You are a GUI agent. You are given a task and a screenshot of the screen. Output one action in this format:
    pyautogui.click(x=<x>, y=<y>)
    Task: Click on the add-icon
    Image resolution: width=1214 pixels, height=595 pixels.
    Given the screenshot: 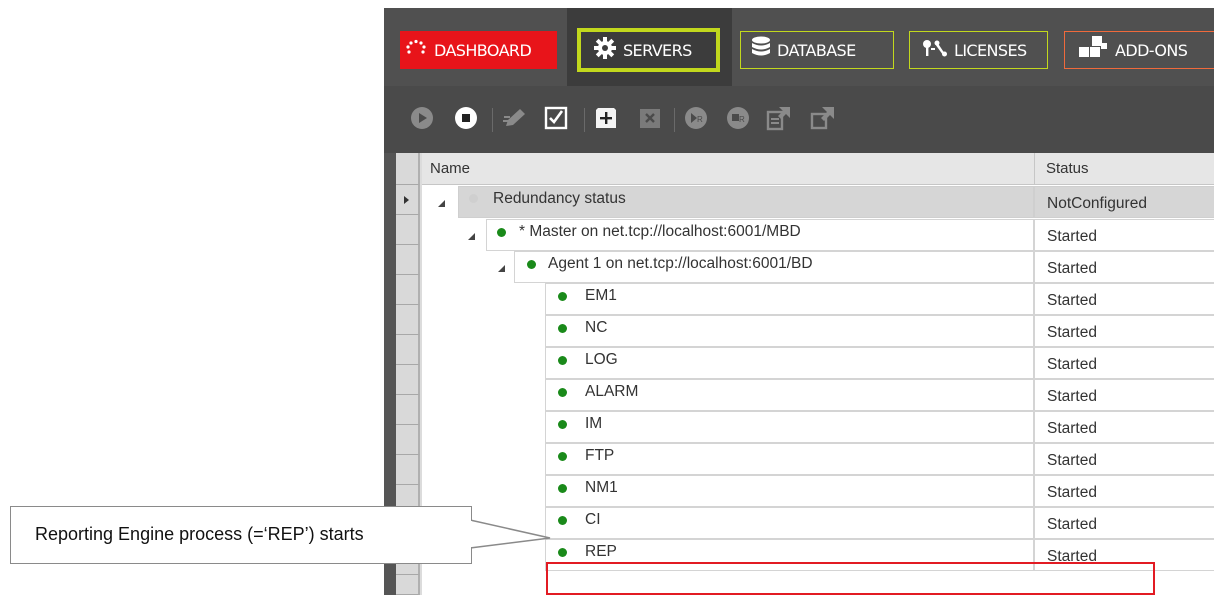 What is the action you would take?
    pyautogui.click(x=606, y=118)
    